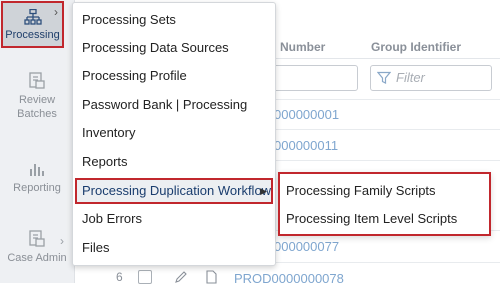 The height and width of the screenshot is (286, 500). I want to click on nav-item-case-admin: › Case Admin, so click(37, 247).